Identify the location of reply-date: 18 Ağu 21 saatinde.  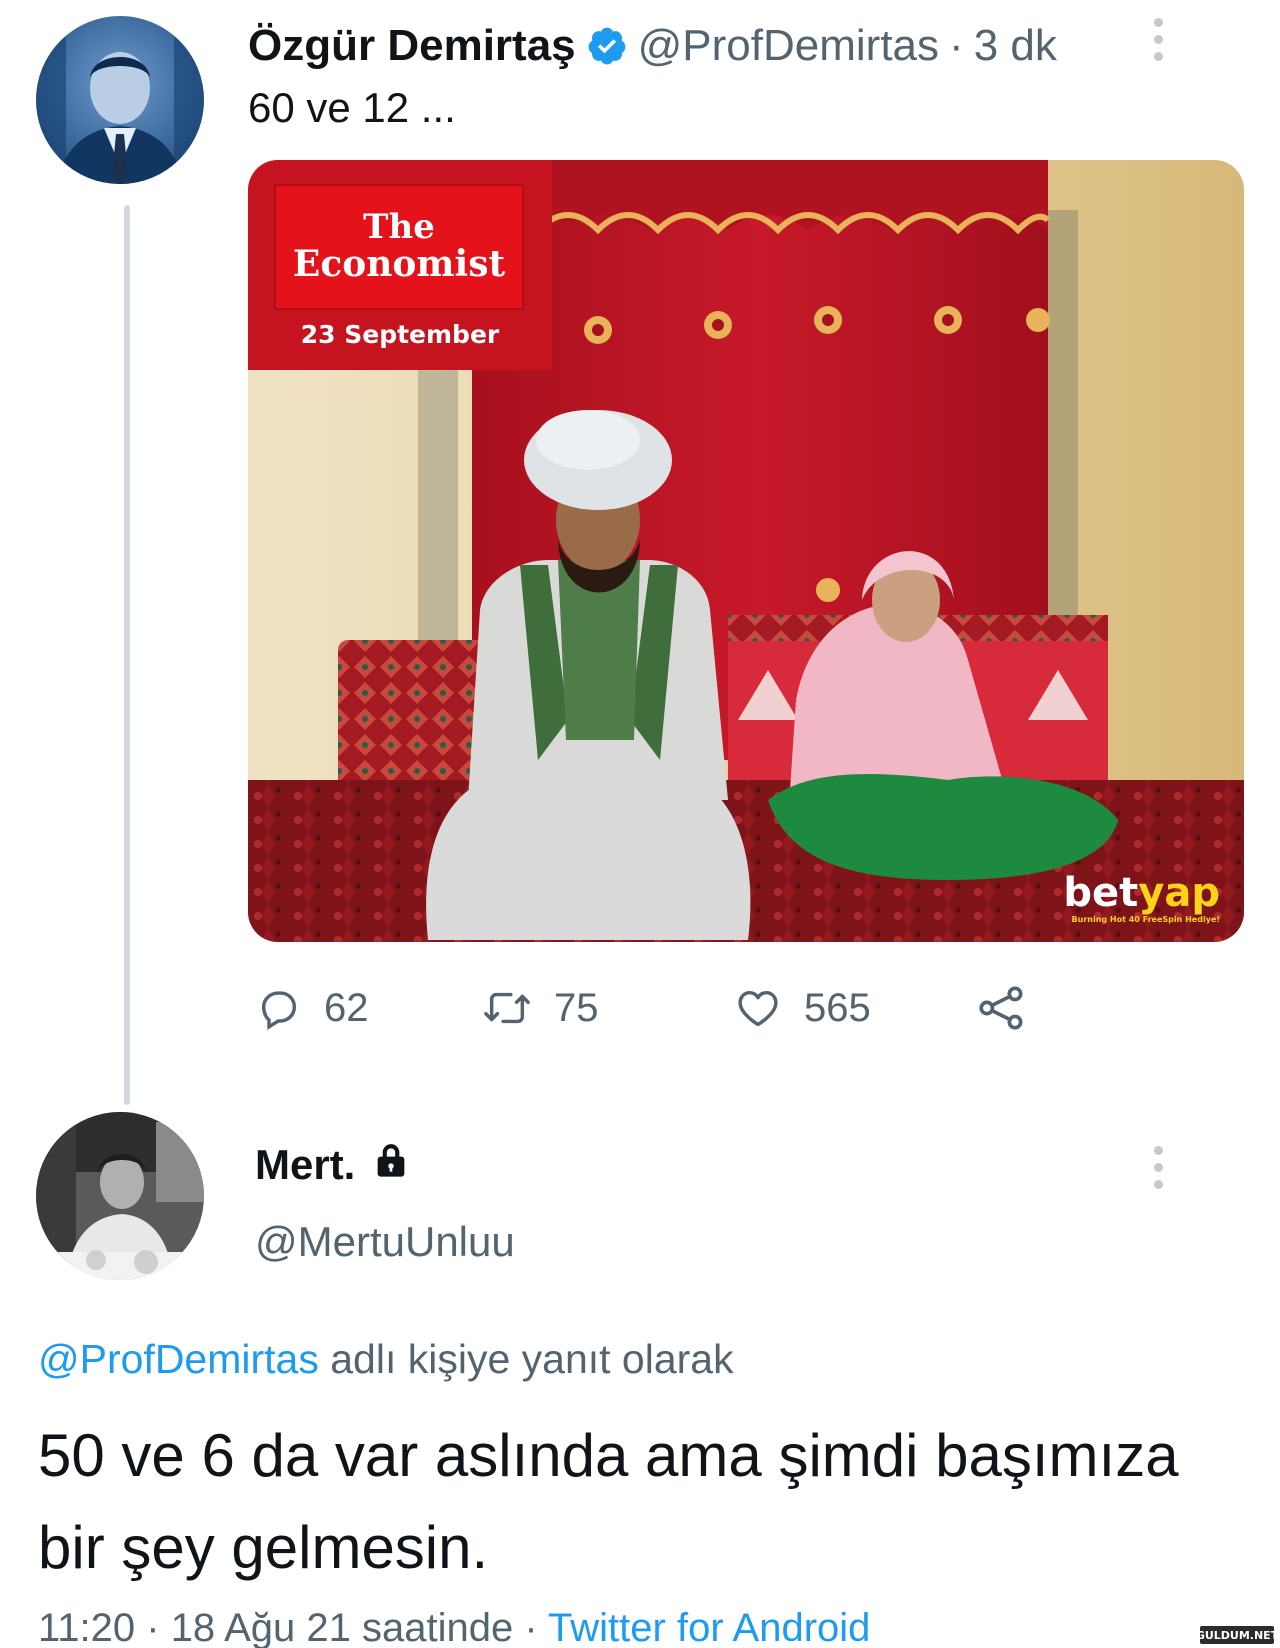
(342, 1627).